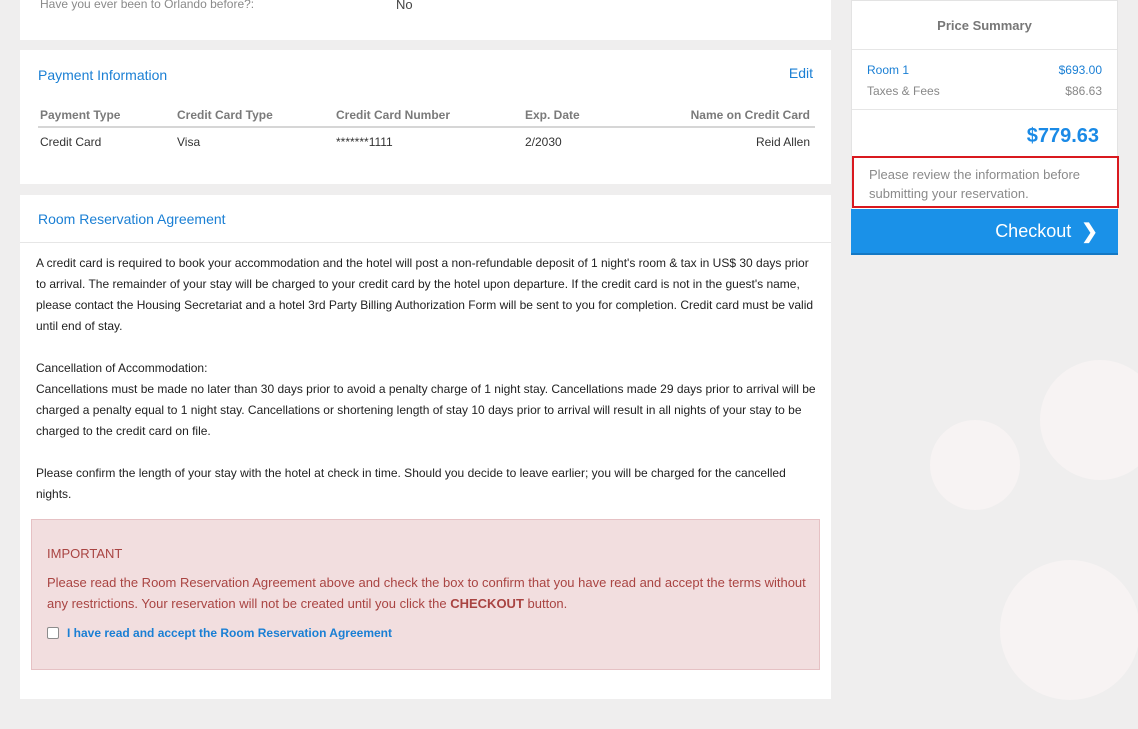 This screenshot has width=1138, height=729. What do you see at coordinates (1083, 91) in the screenshot?
I see `taxes-price: $86.63` at bounding box center [1083, 91].